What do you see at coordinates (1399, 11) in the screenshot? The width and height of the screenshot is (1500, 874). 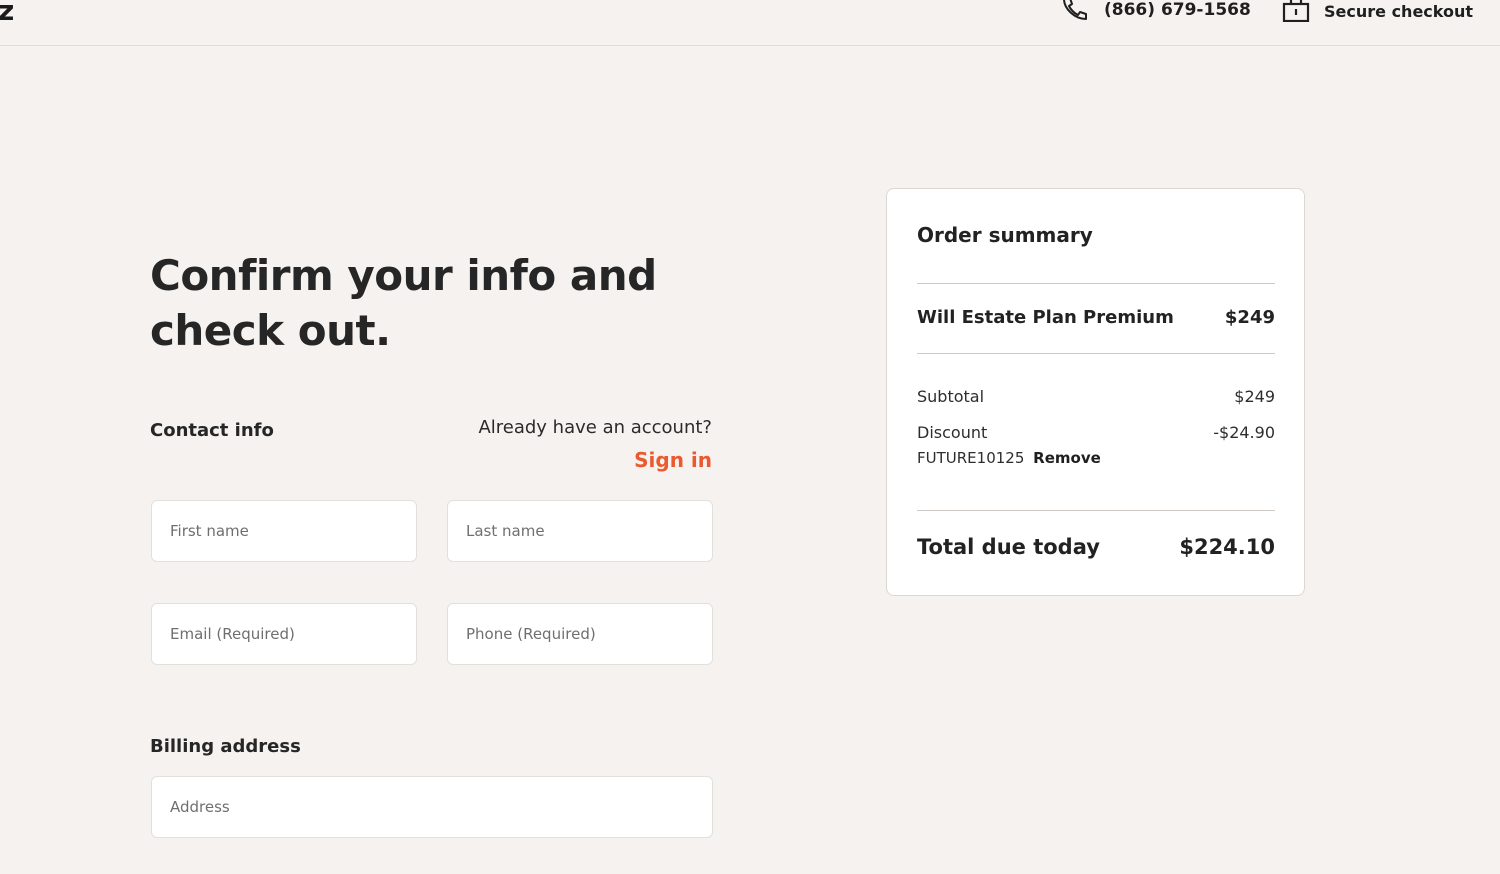 I see `secure-checkout-label: Secure checkout` at bounding box center [1399, 11].